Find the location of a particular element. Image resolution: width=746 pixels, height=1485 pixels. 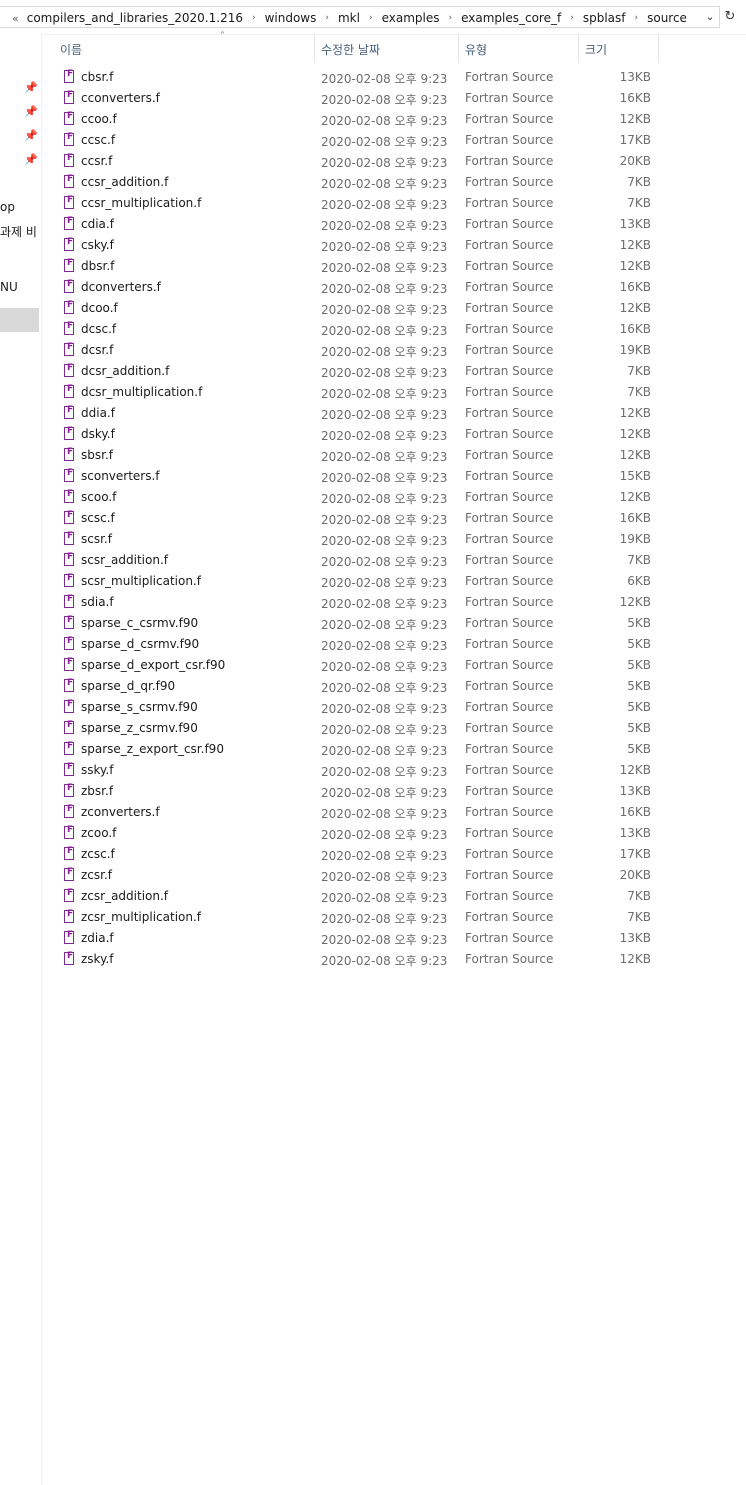

breadcrumb-item: examples is located at coordinates (411, 18).